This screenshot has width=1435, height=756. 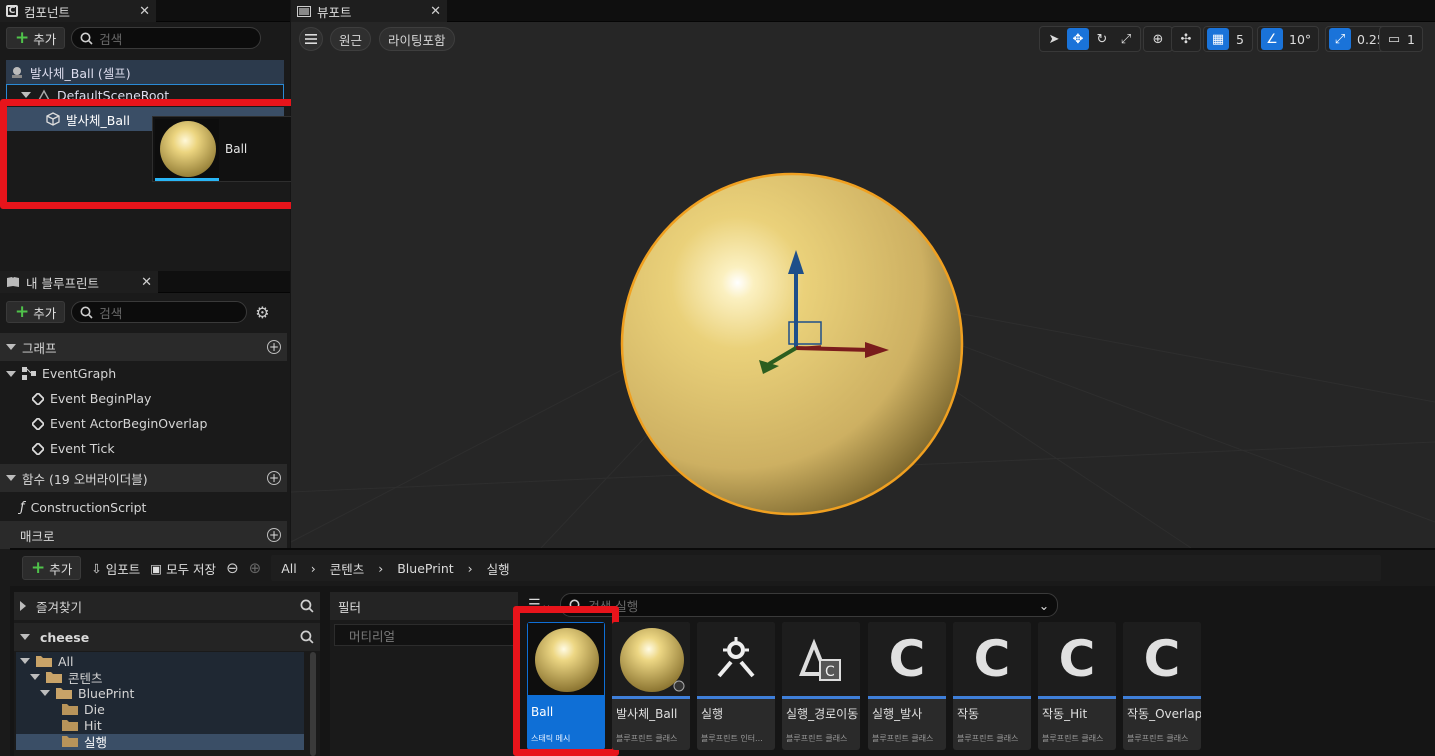 I want to click on breadcrumb-item: 실행, so click(x=498, y=568).